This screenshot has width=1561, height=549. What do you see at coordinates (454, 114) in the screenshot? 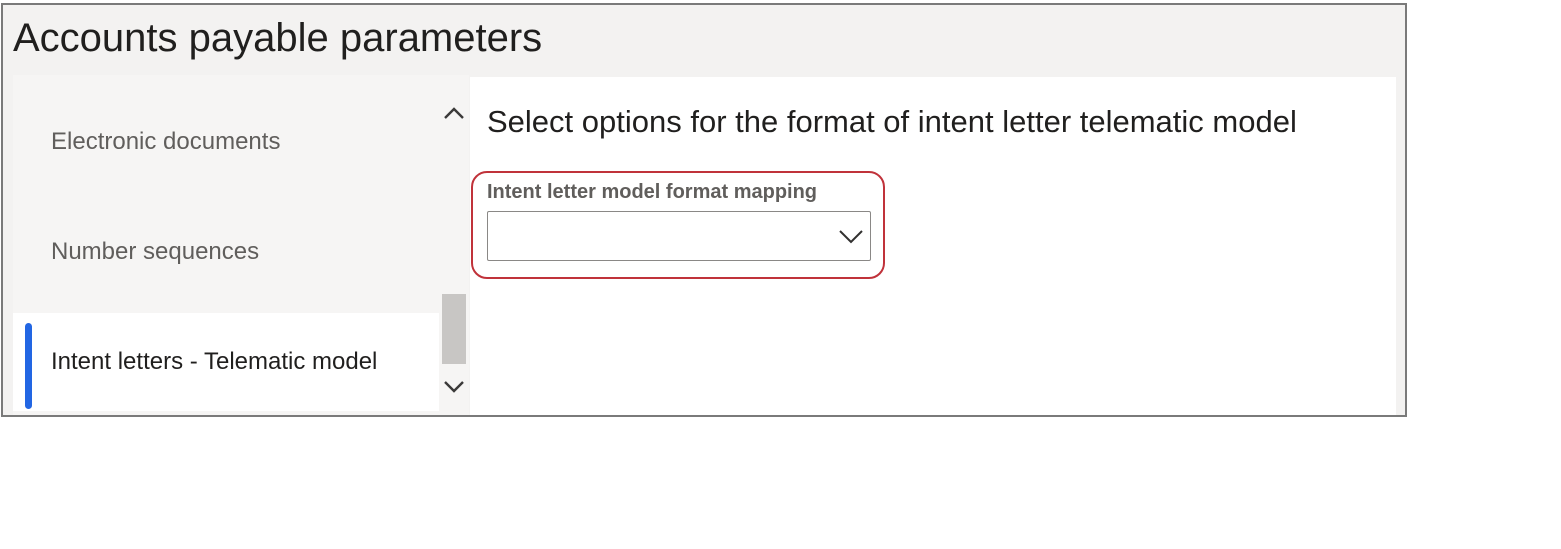
I see `chevron-up-icon` at bounding box center [454, 114].